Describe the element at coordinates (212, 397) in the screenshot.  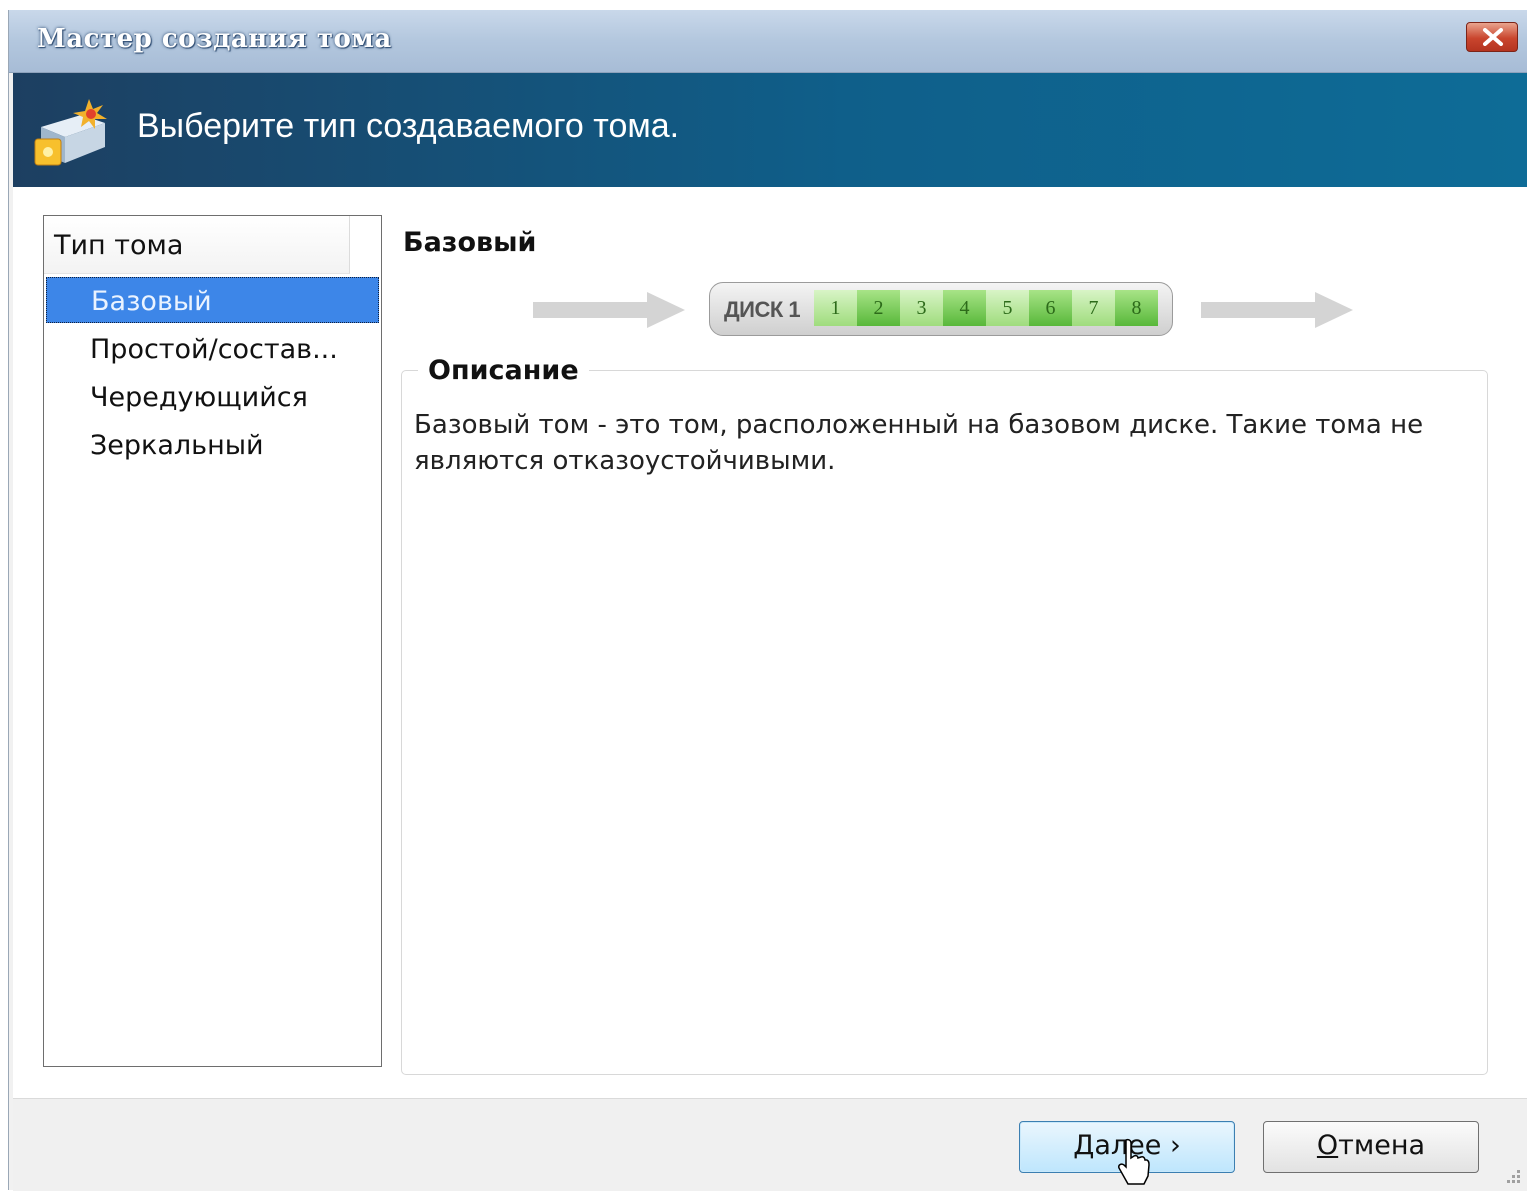
I see `list-item-striped: Чередующийся` at that location.